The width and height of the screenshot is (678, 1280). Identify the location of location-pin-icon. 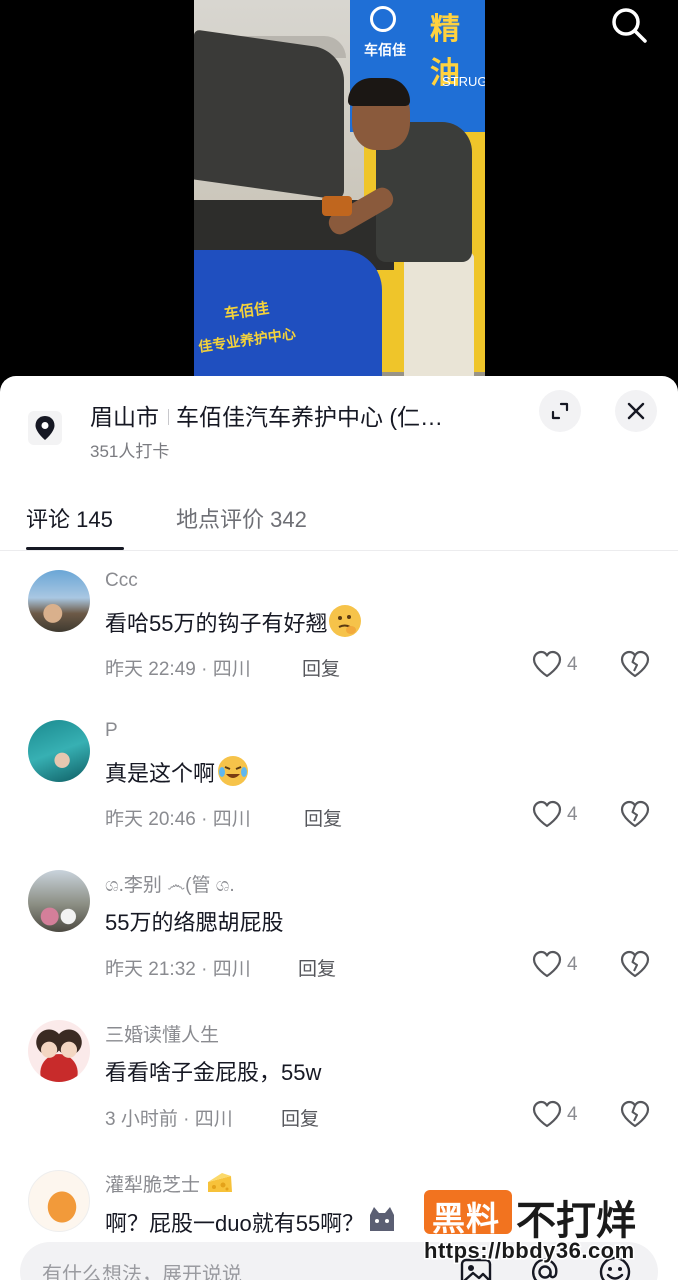
(45, 428).